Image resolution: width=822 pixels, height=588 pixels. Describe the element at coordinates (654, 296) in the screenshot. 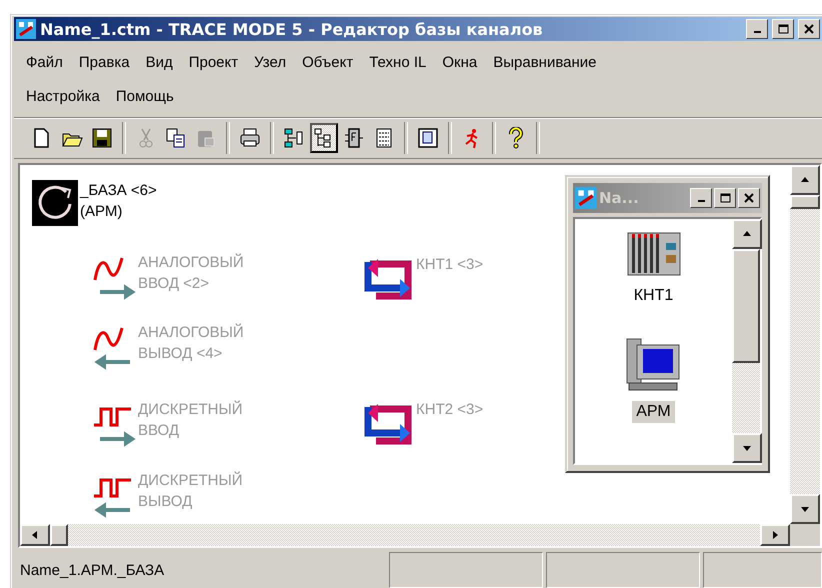

I see `node-item: КНТ1` at that location.